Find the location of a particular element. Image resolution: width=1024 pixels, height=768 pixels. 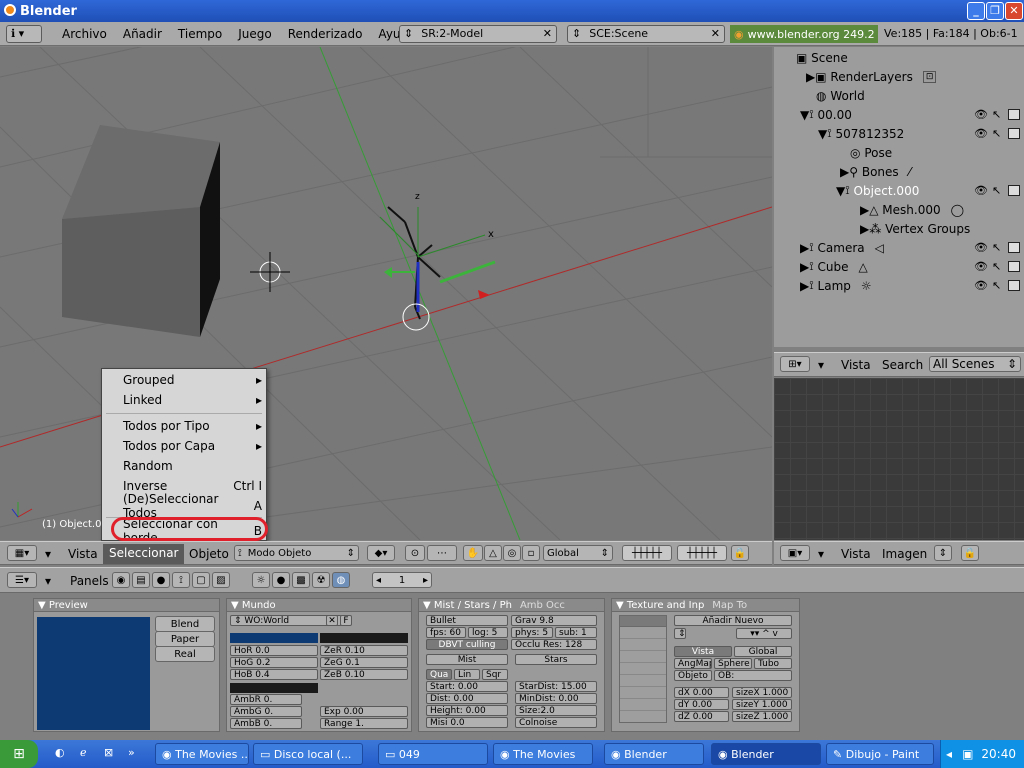

tube-button: Tubo is located at coordinates (773, 663).